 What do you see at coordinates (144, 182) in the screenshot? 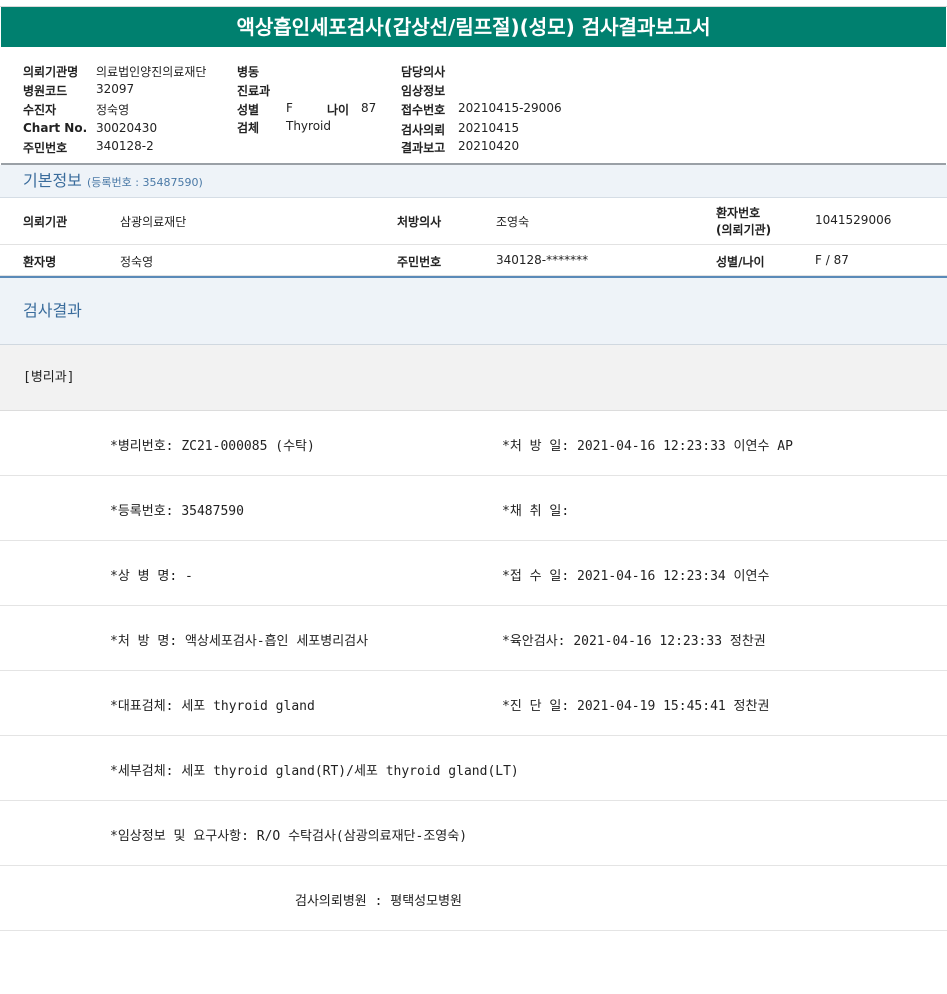
I see `registration-number: (등록번호 : 35487590)` at bounding box center [144, 182].